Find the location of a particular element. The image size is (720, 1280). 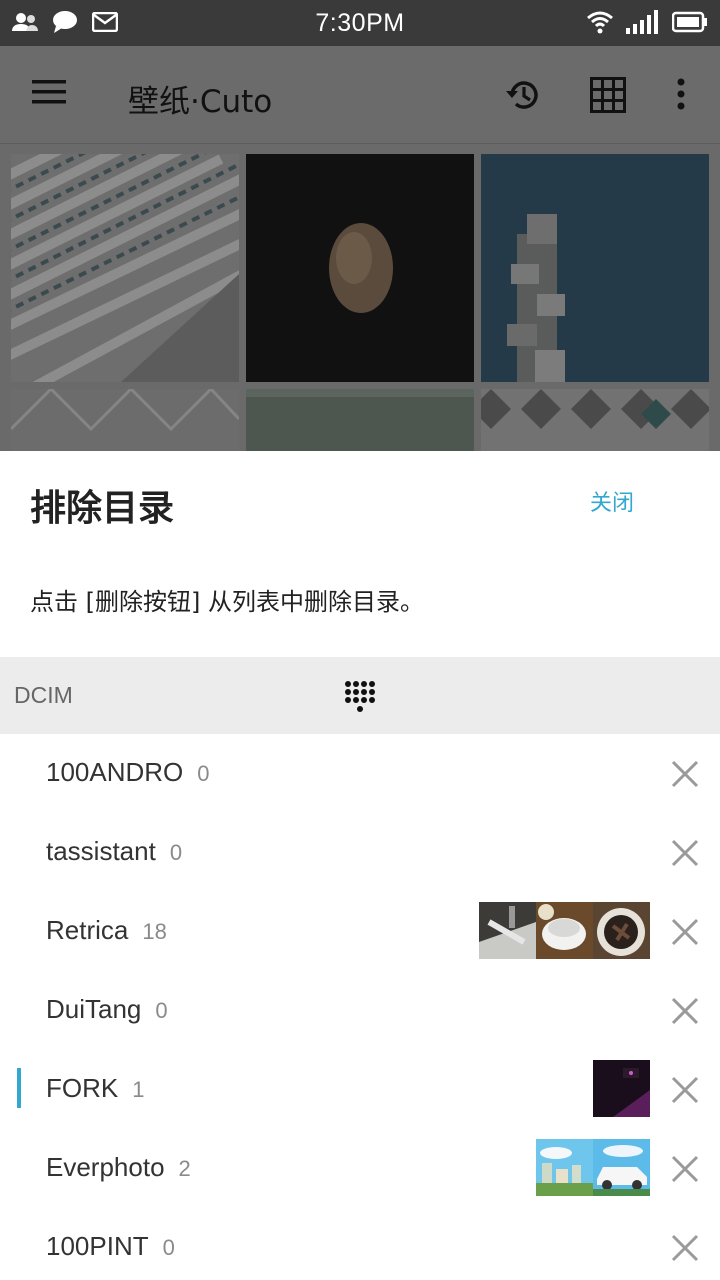

folder-name-text: tassistant is located at coordinates (101, 851).